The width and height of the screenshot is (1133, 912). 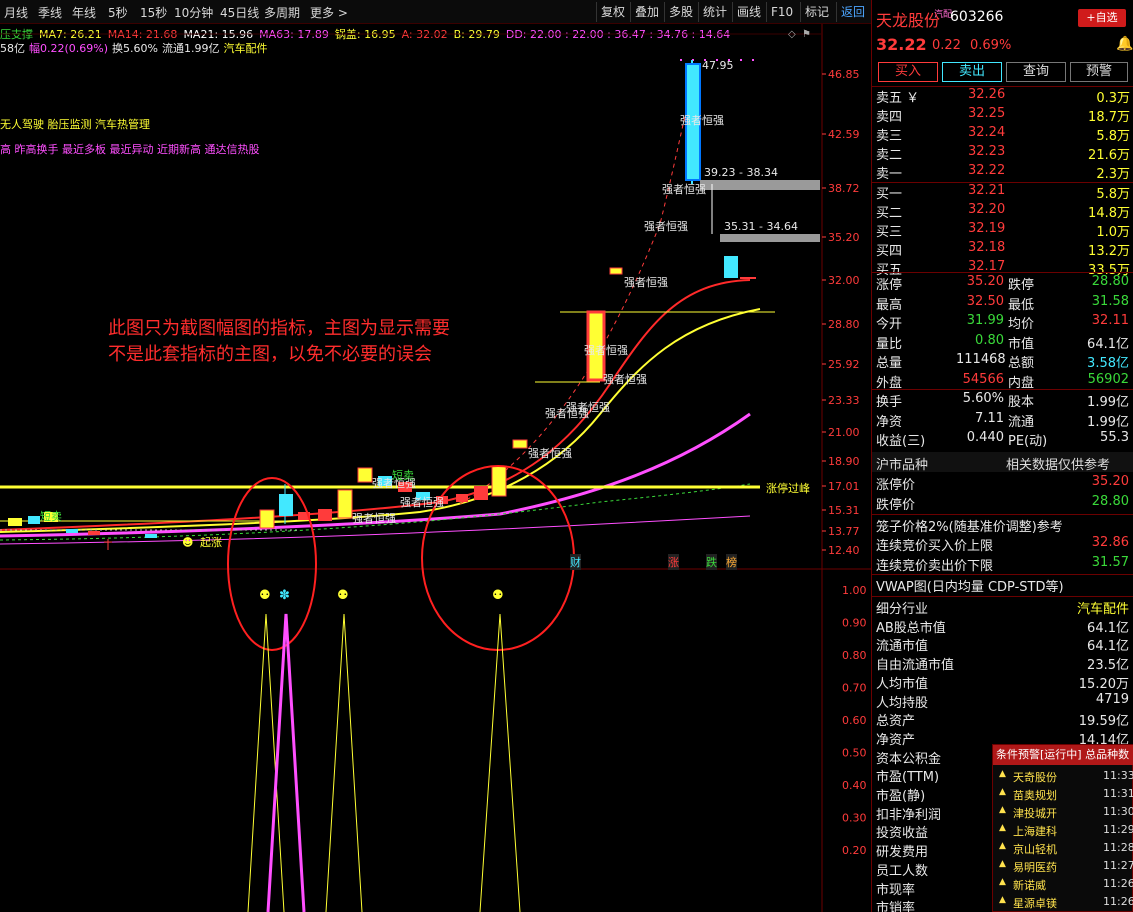 I want to click on stat-value: 54566, so click(x=983, y=379).